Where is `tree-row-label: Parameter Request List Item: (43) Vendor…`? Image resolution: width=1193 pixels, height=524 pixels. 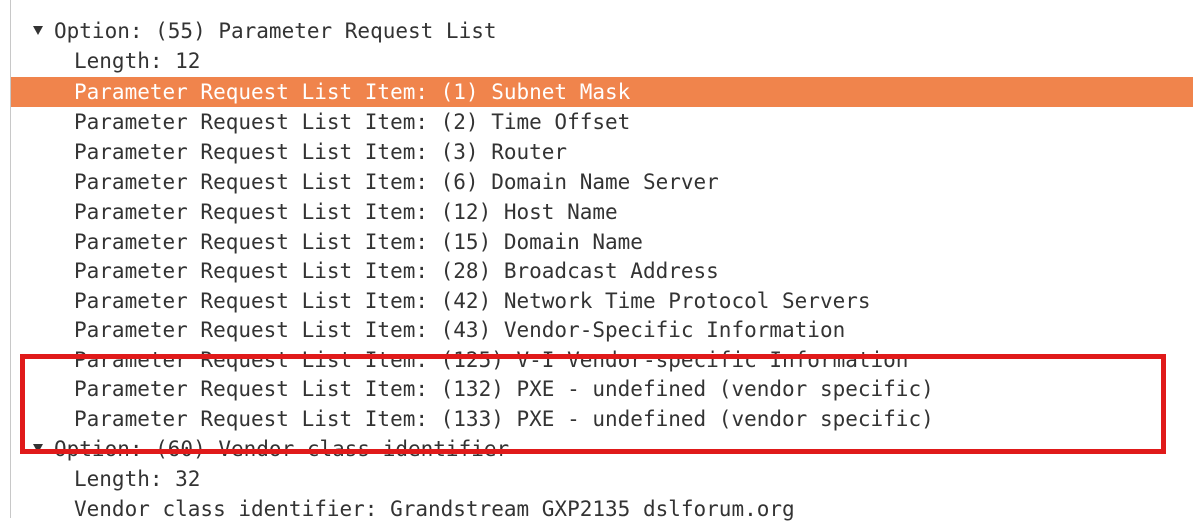 tree-row-label: Parameter Request List Item: (43) Vendor… is located at coordinates (460, 330).